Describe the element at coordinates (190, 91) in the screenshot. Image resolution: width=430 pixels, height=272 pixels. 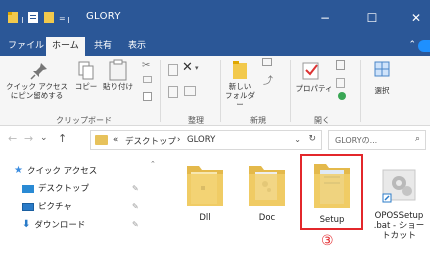
I see `rename-icon` at that location.